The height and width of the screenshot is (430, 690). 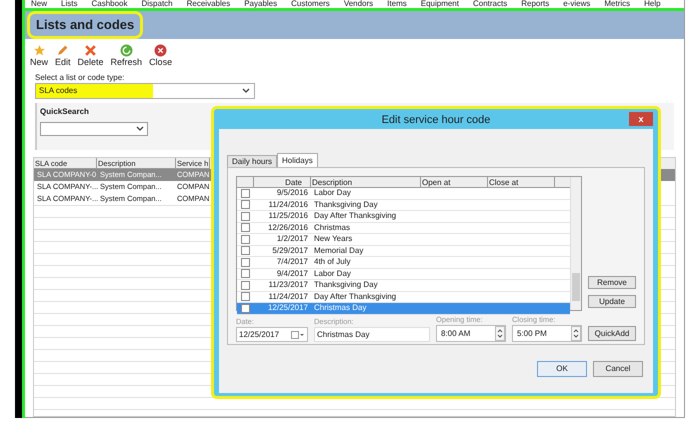 I want to click on toolbar-button: Refresh, so click(x=127, y=55).